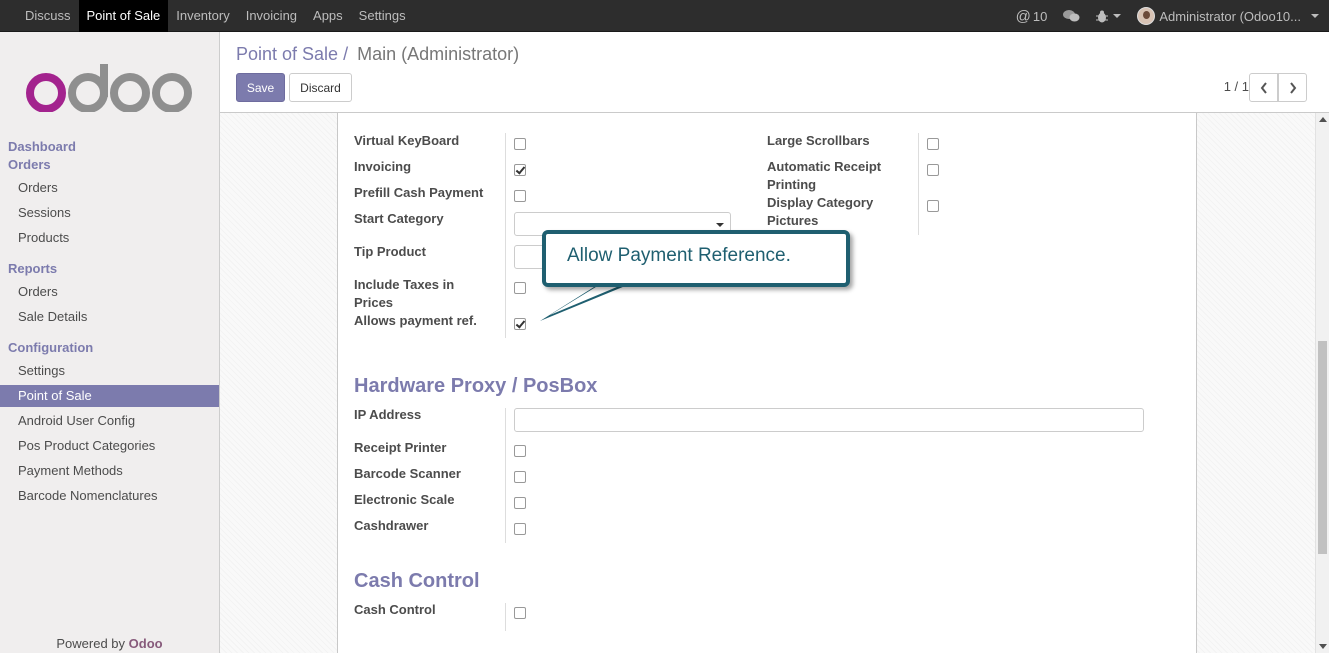 This screenshot has height=653, width=1329. What do you see at coordinates (520, 324) in the screenshot?
I see `checkbox-allows-payment-ref` at bounding box center [520, 324].